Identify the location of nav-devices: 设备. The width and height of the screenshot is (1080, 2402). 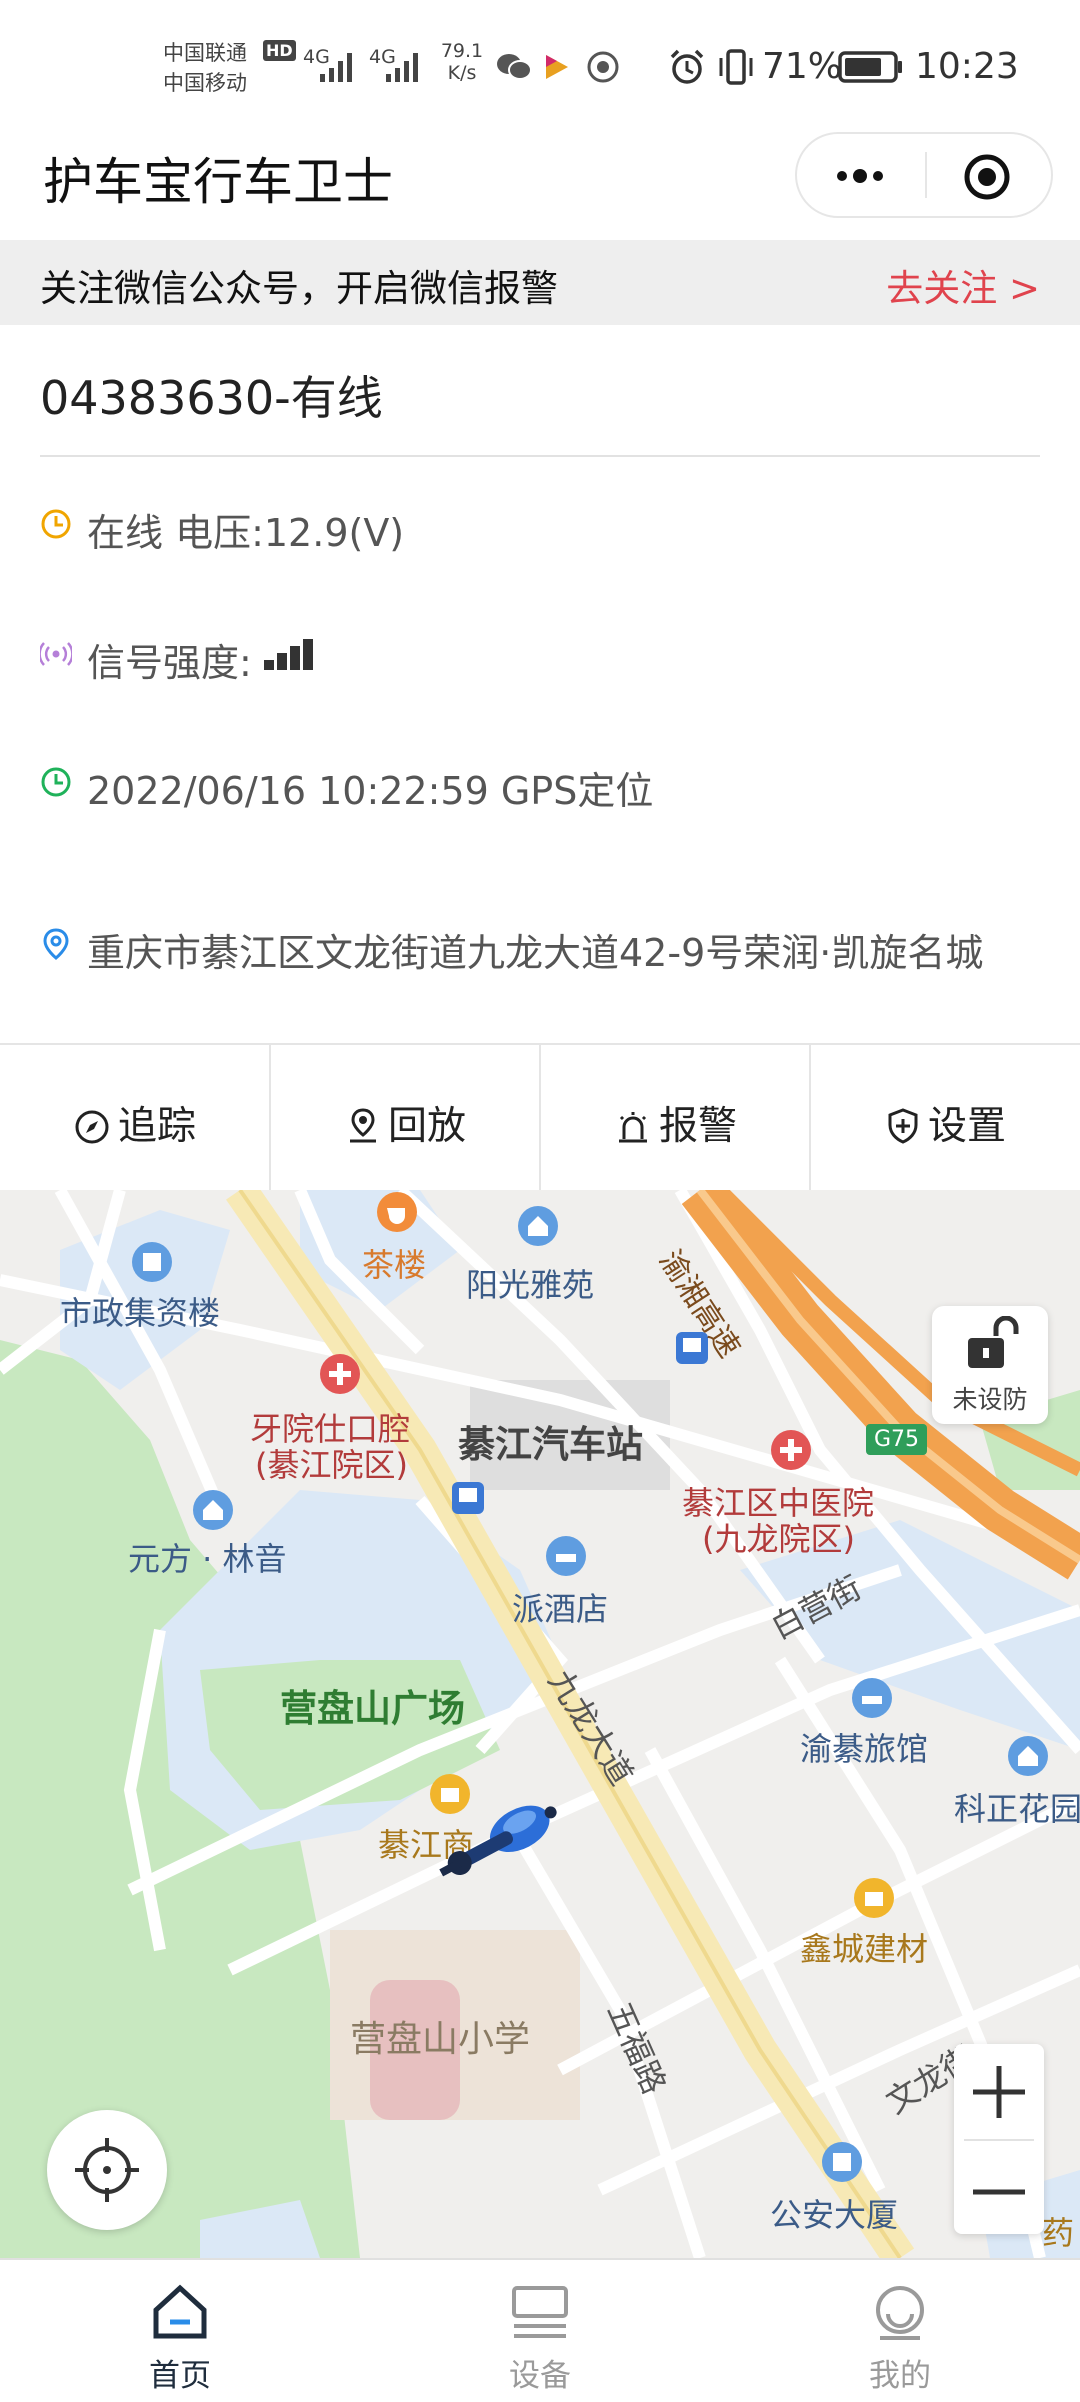
(540, 2331).